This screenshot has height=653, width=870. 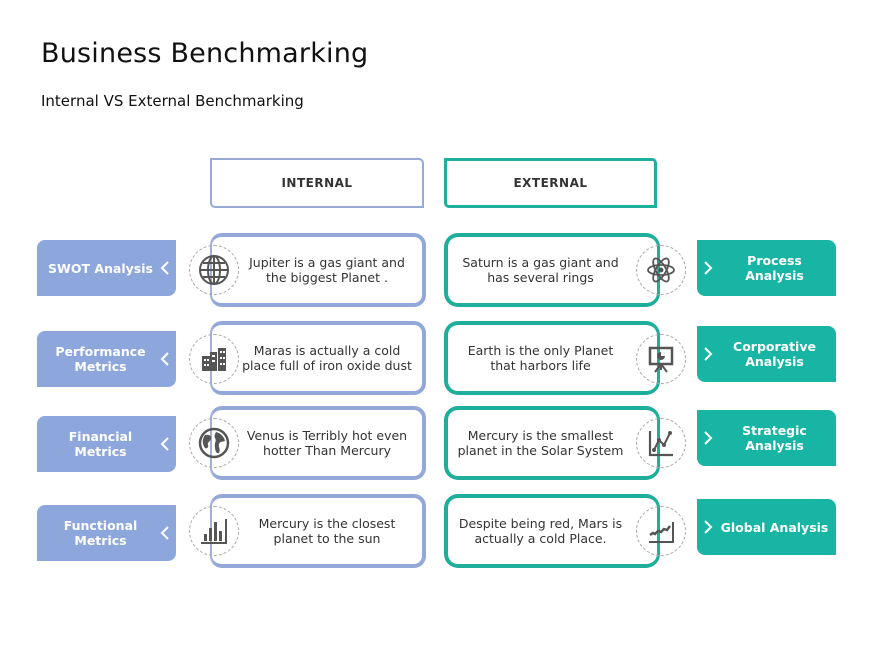 I want to click on earth-icon-circle, so click(x=214, y=443).